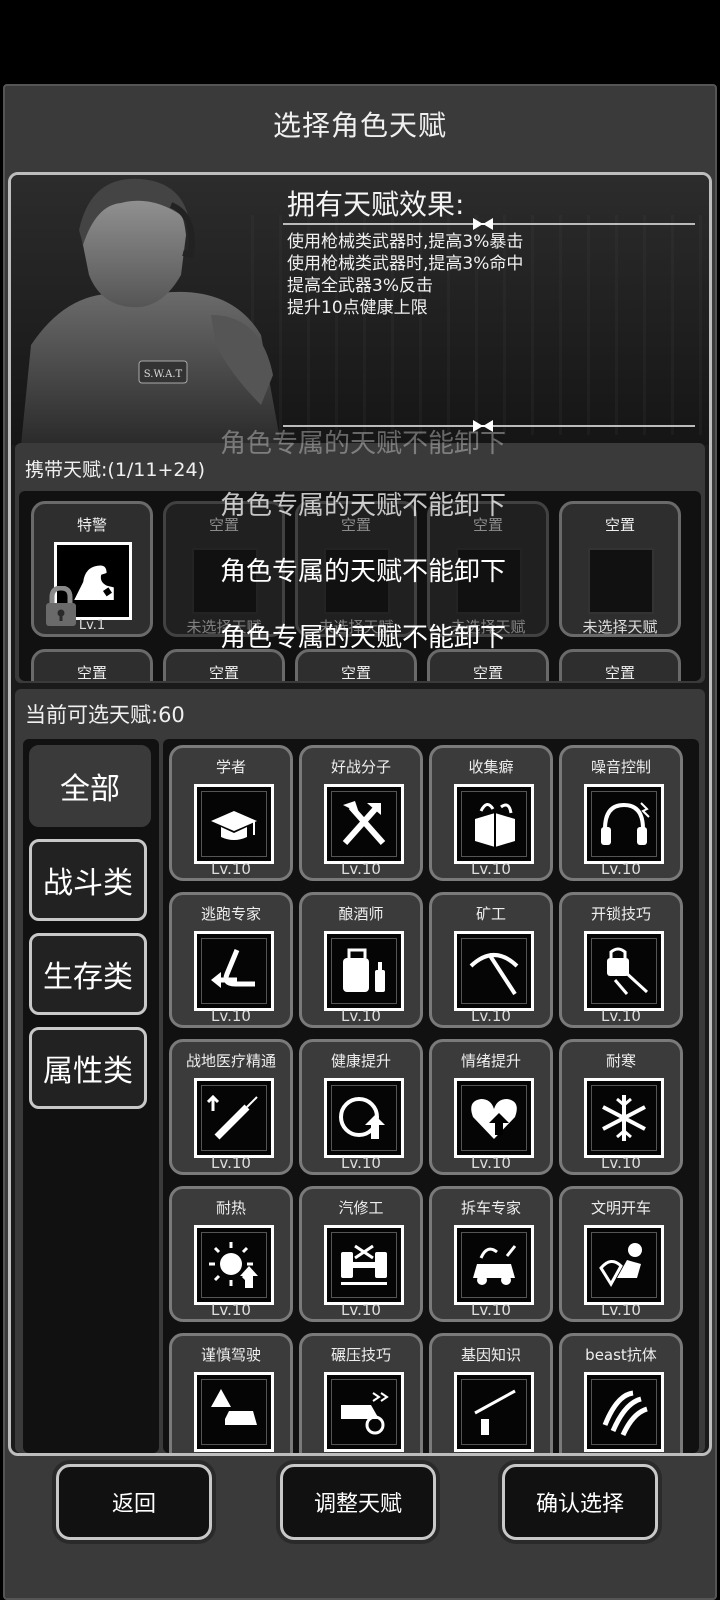  I want to click on effect-line: 提升10点健康上限, so click(357, 308).